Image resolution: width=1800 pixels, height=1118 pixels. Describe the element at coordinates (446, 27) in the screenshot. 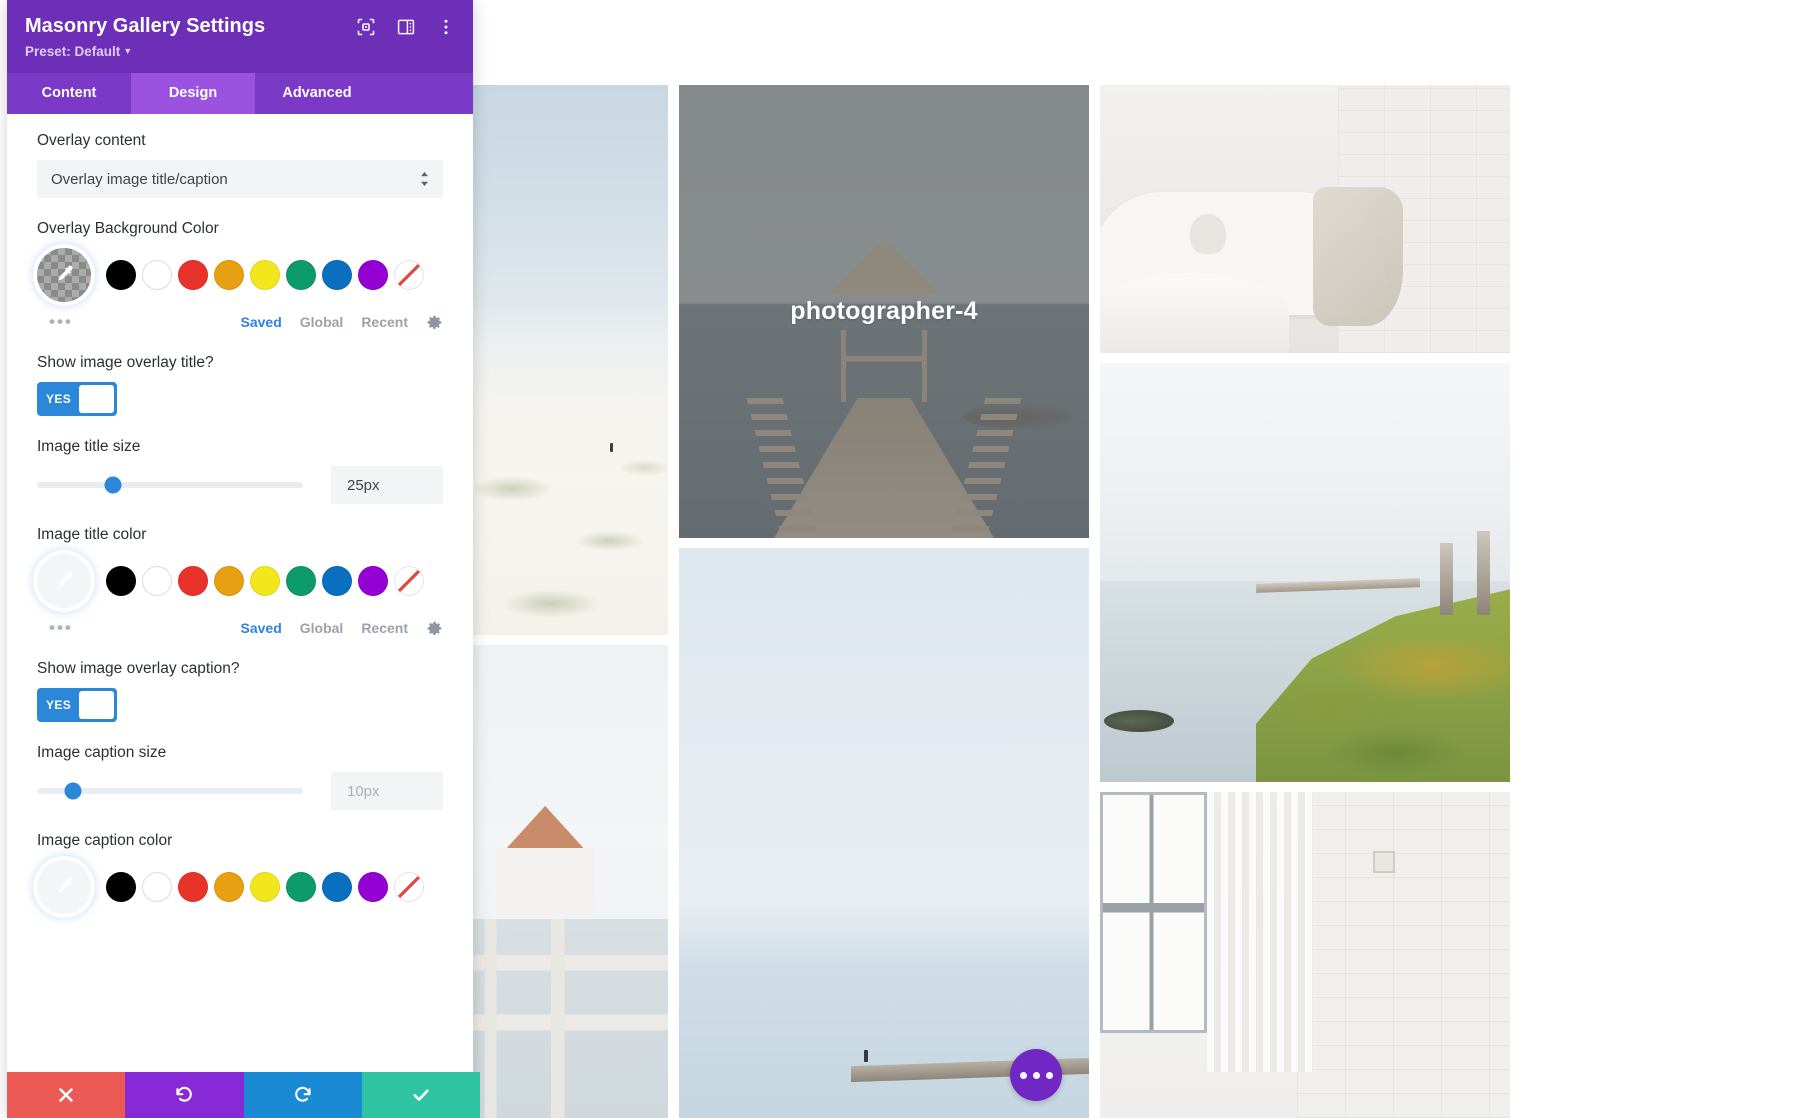

I see `more-vertical-icon` at that location.